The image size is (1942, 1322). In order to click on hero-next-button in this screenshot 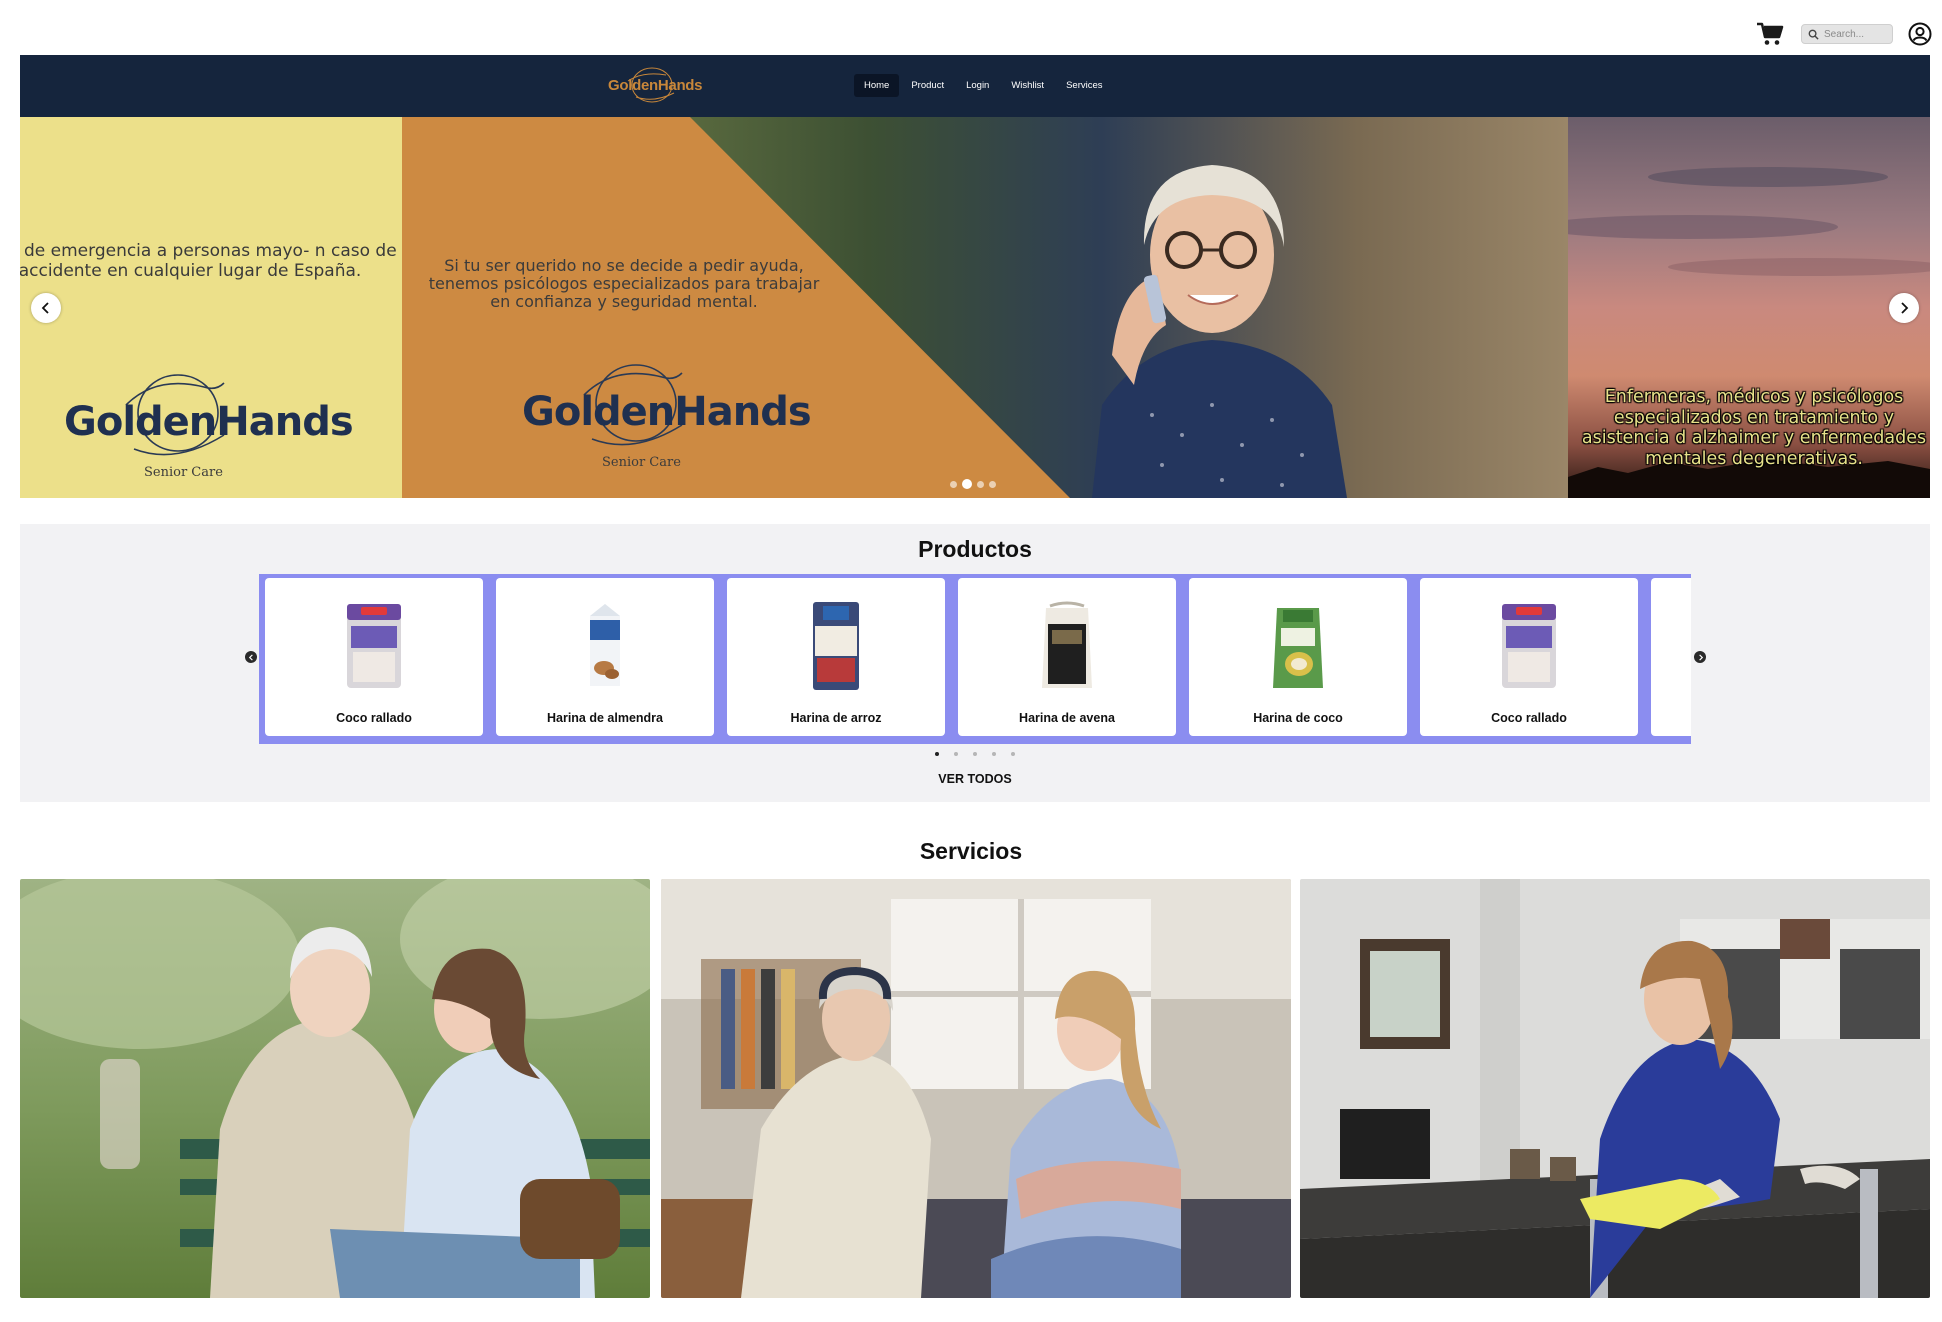, I will do `click(1904, 308)`.